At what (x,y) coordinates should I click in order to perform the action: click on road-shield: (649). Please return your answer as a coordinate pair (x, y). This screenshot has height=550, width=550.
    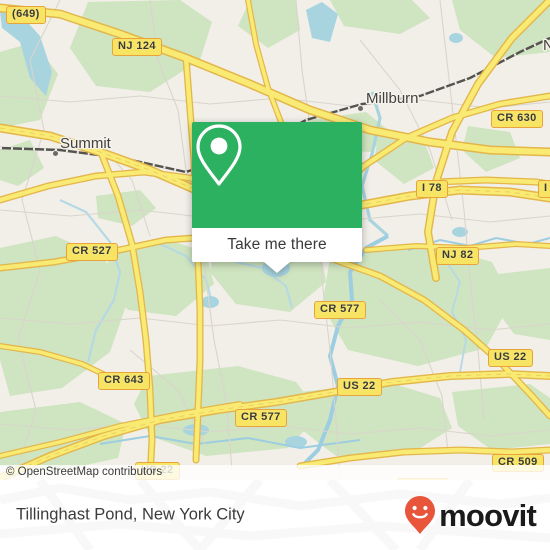
    Looking at the image, I should click on (26, 15).